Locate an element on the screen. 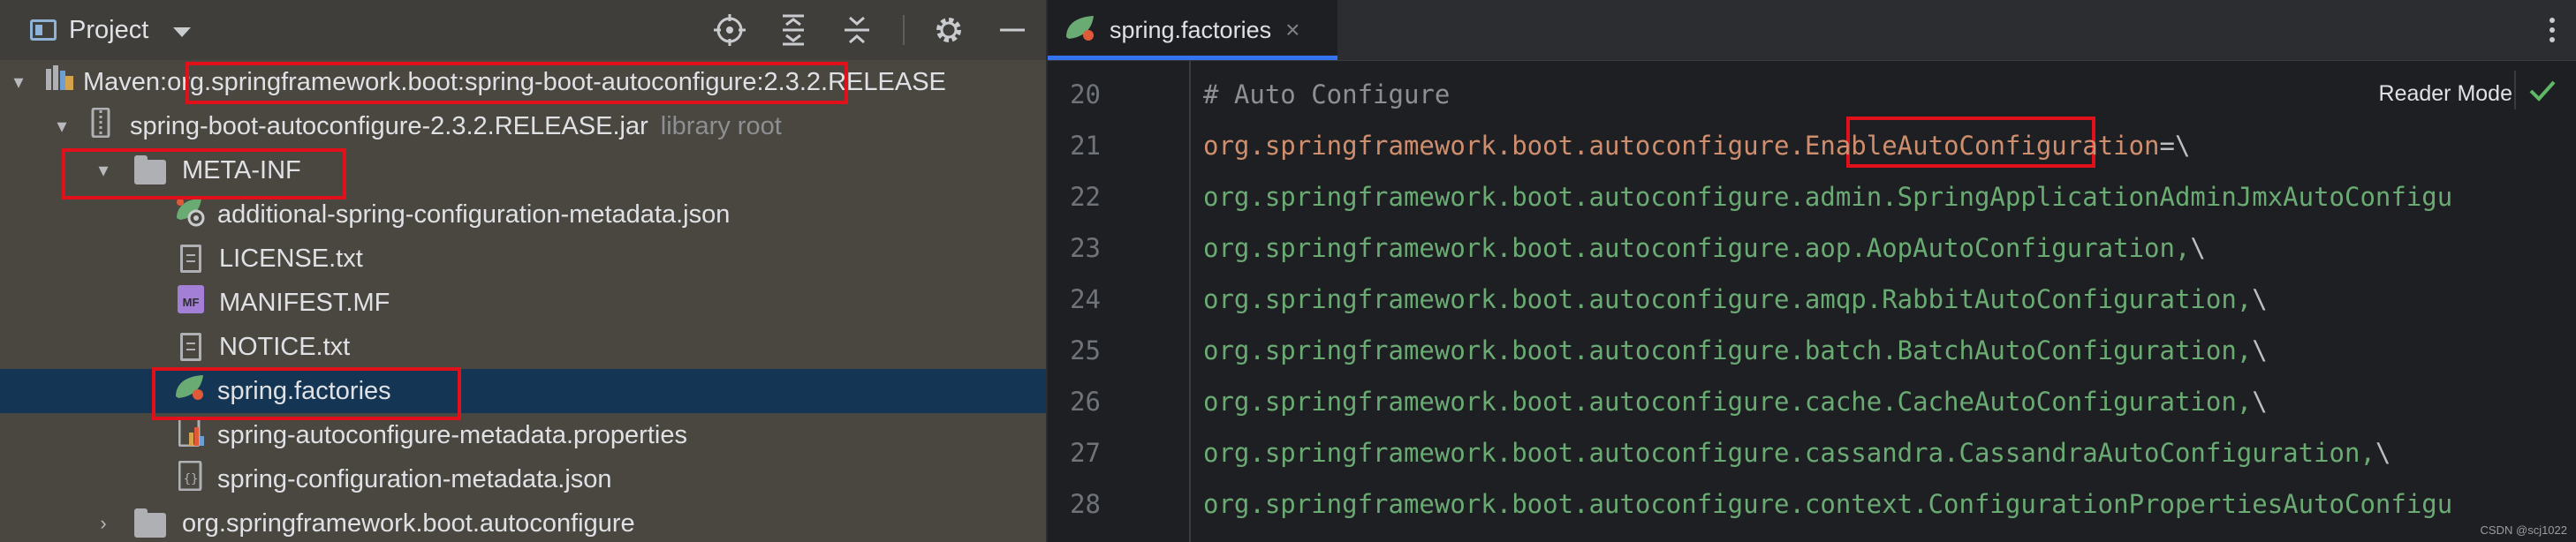  code-token: .EnableAutoConfiguration is located at coordinates (1975, 146).